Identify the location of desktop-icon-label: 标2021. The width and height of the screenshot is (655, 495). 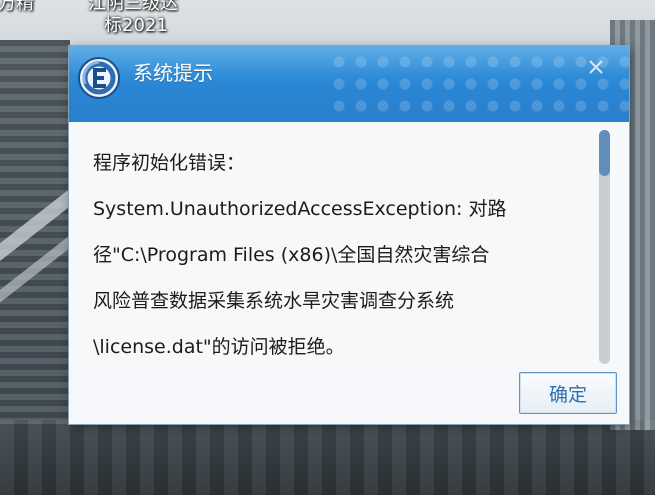
(136, 26).